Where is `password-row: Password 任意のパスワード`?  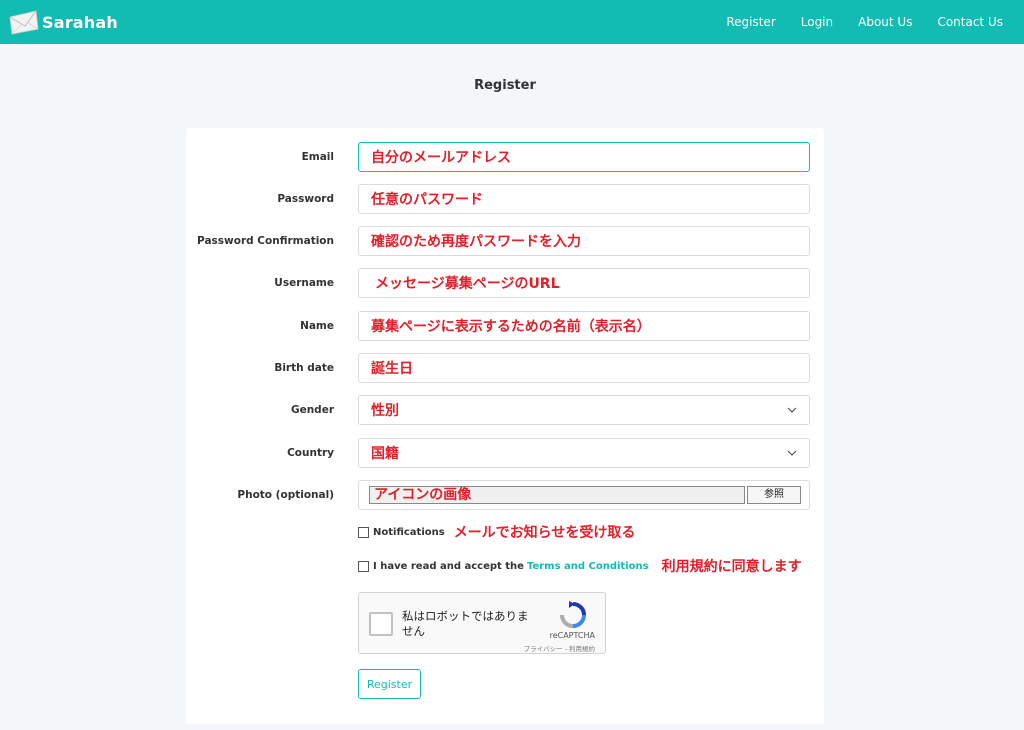
password-row: Password 任意のパスワード is located at coordinates (505, 199).